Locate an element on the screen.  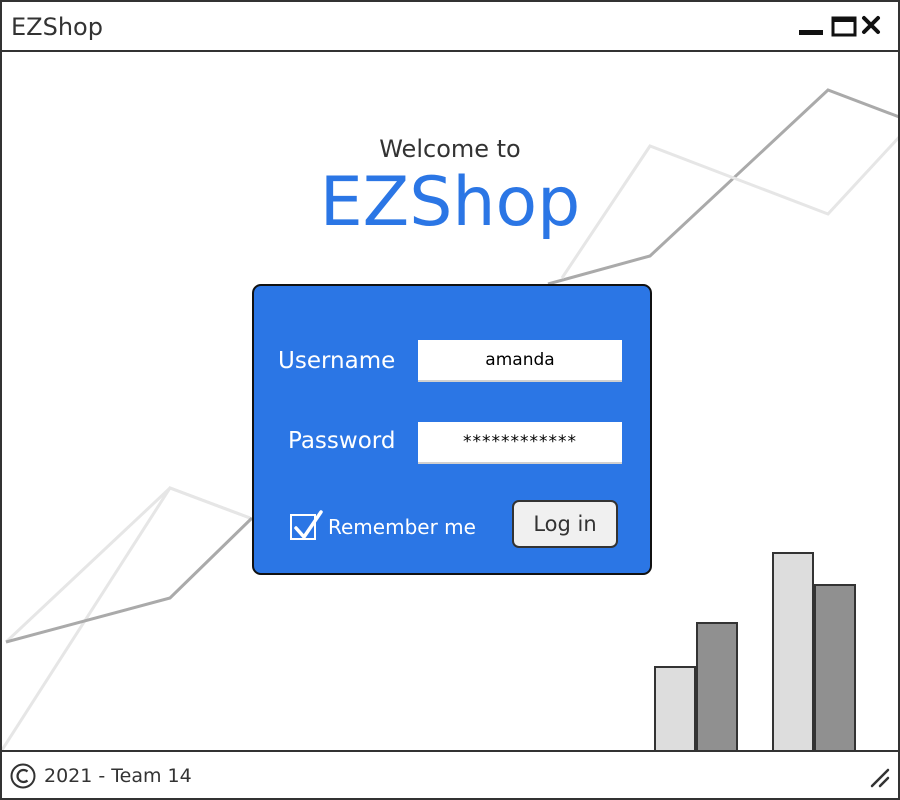
minimize-button is located at coordinates (811, 26).